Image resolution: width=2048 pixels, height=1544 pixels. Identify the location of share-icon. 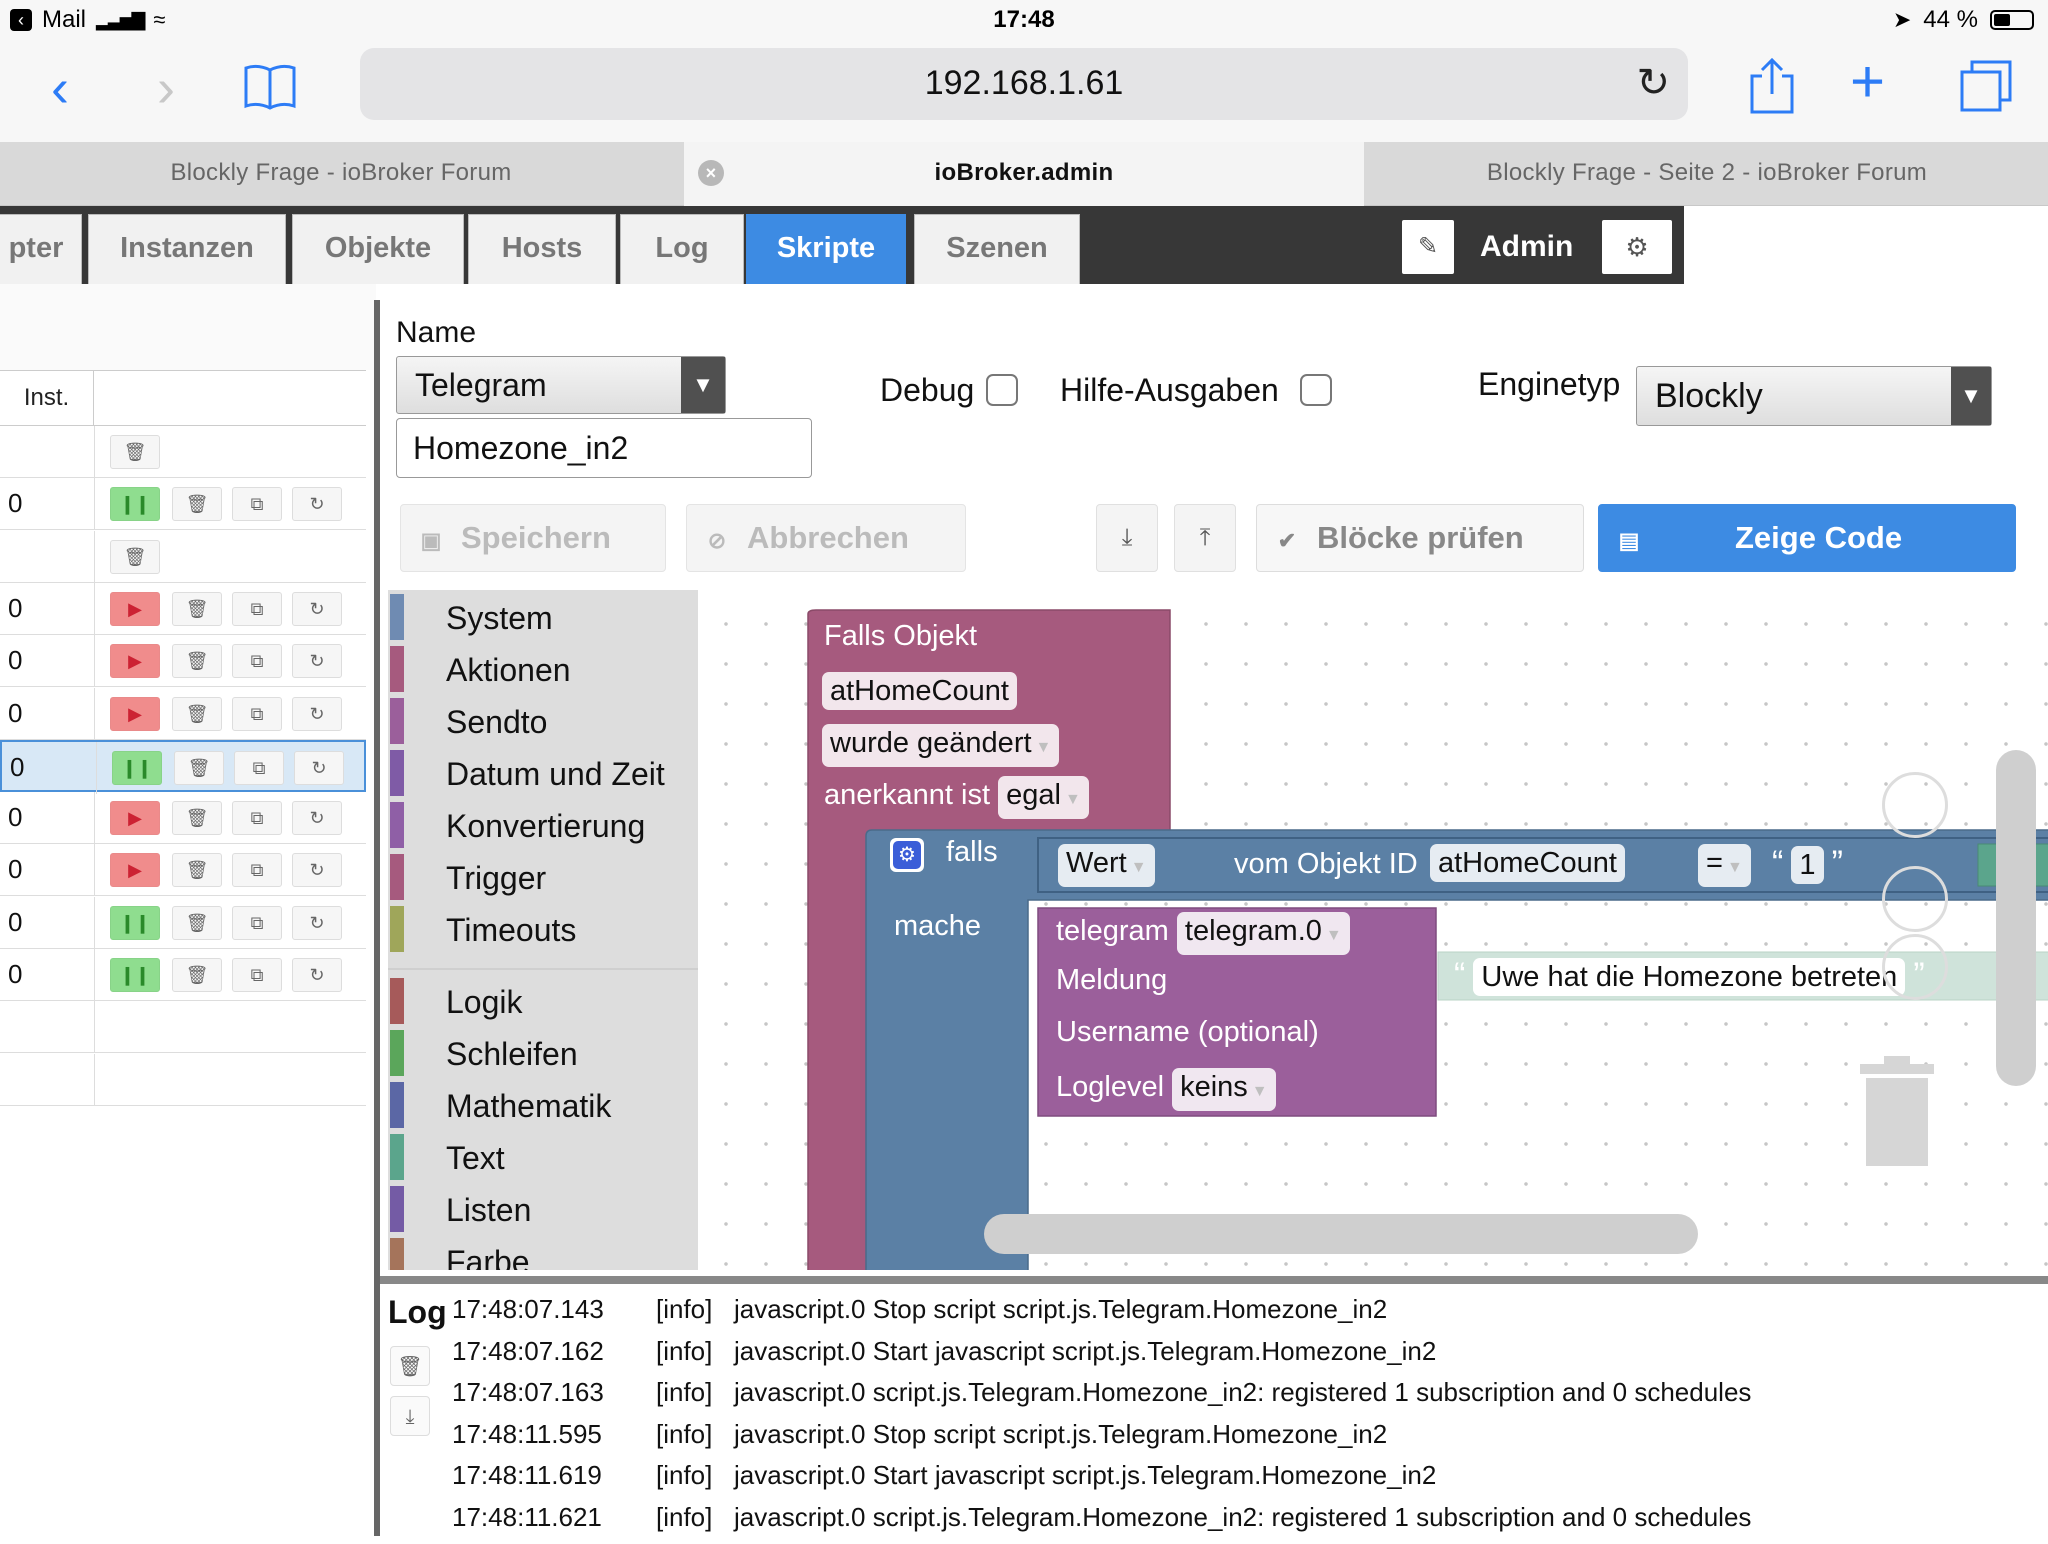
(1772, 86).